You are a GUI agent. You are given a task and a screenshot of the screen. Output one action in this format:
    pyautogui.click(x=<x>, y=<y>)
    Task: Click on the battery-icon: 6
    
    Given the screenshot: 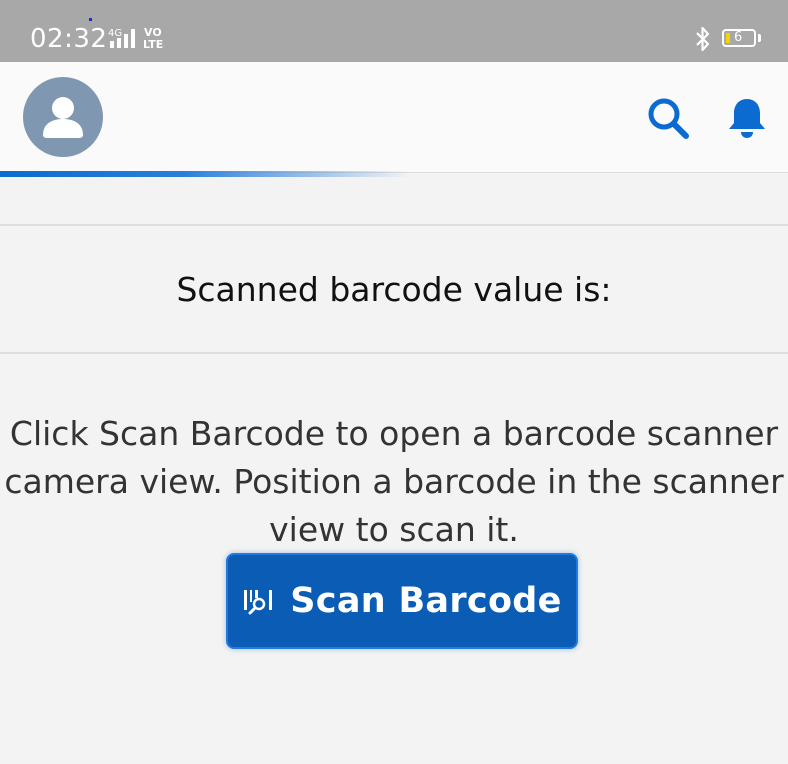 What is the action you would take?
    pyautogui.click(x=739, y=38)
    